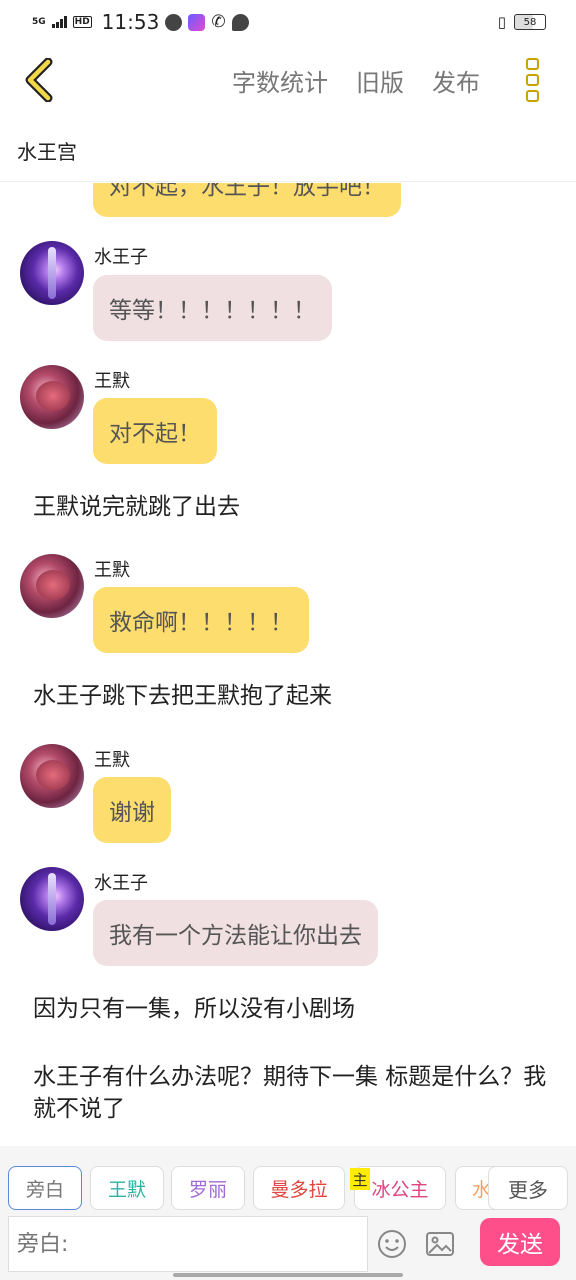 The image size is (576, 1280). I want to click on role-label: 旁白, so click(44, 1189).